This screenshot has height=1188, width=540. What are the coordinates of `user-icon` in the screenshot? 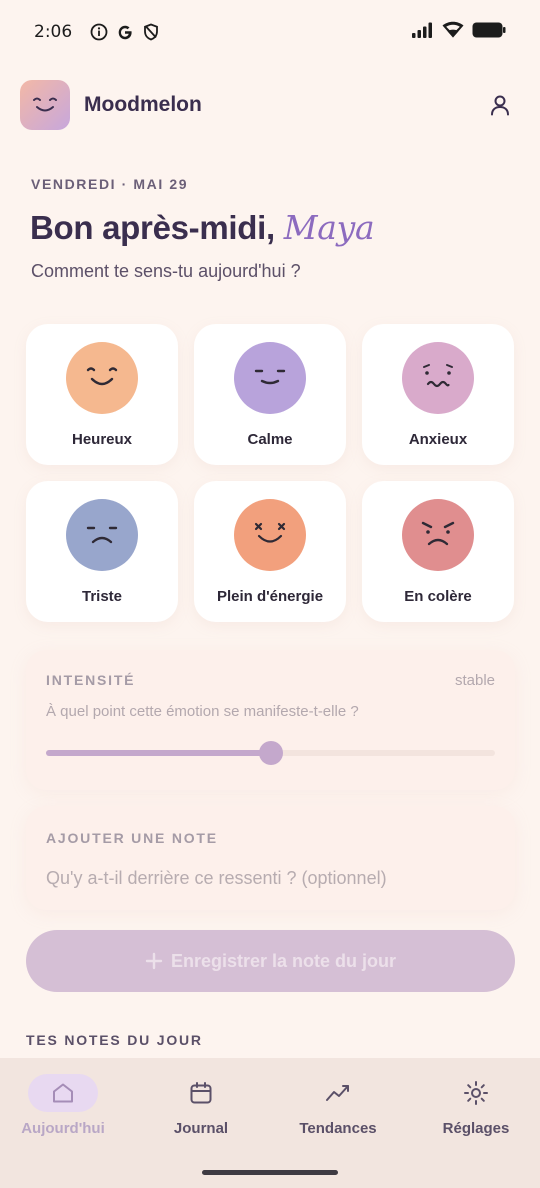 It's located at (500, 105).